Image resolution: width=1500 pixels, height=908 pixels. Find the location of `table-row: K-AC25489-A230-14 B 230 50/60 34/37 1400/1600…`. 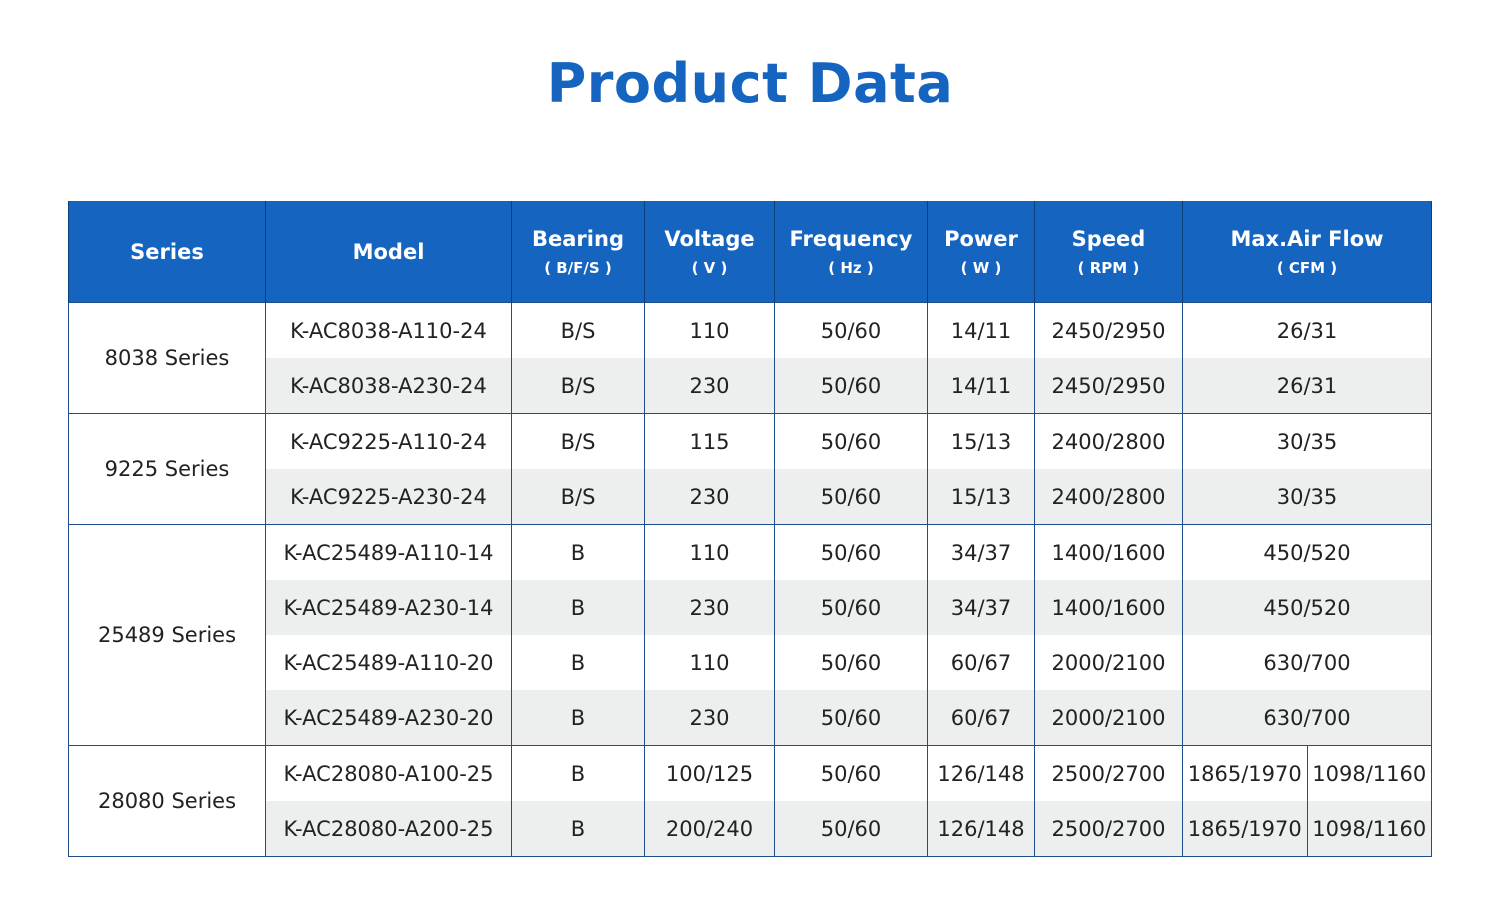

table-row: K-AC25489-A230-14 B 230 50/60 34/37 1400/1600… is located at coordinates (750, 607).